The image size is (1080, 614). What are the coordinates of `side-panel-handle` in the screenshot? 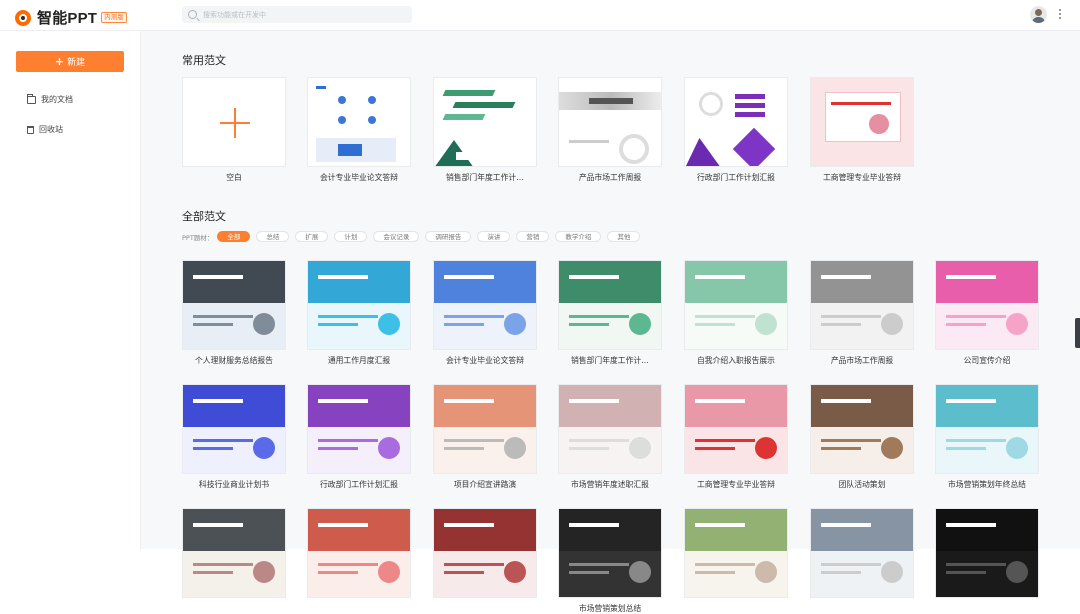 It's located at (1077, 333).